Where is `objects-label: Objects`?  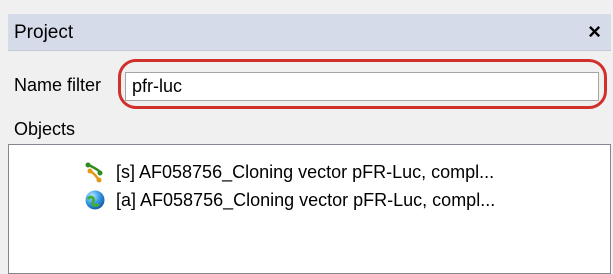 objects-label: Objects is located at coordinates (45, 129).